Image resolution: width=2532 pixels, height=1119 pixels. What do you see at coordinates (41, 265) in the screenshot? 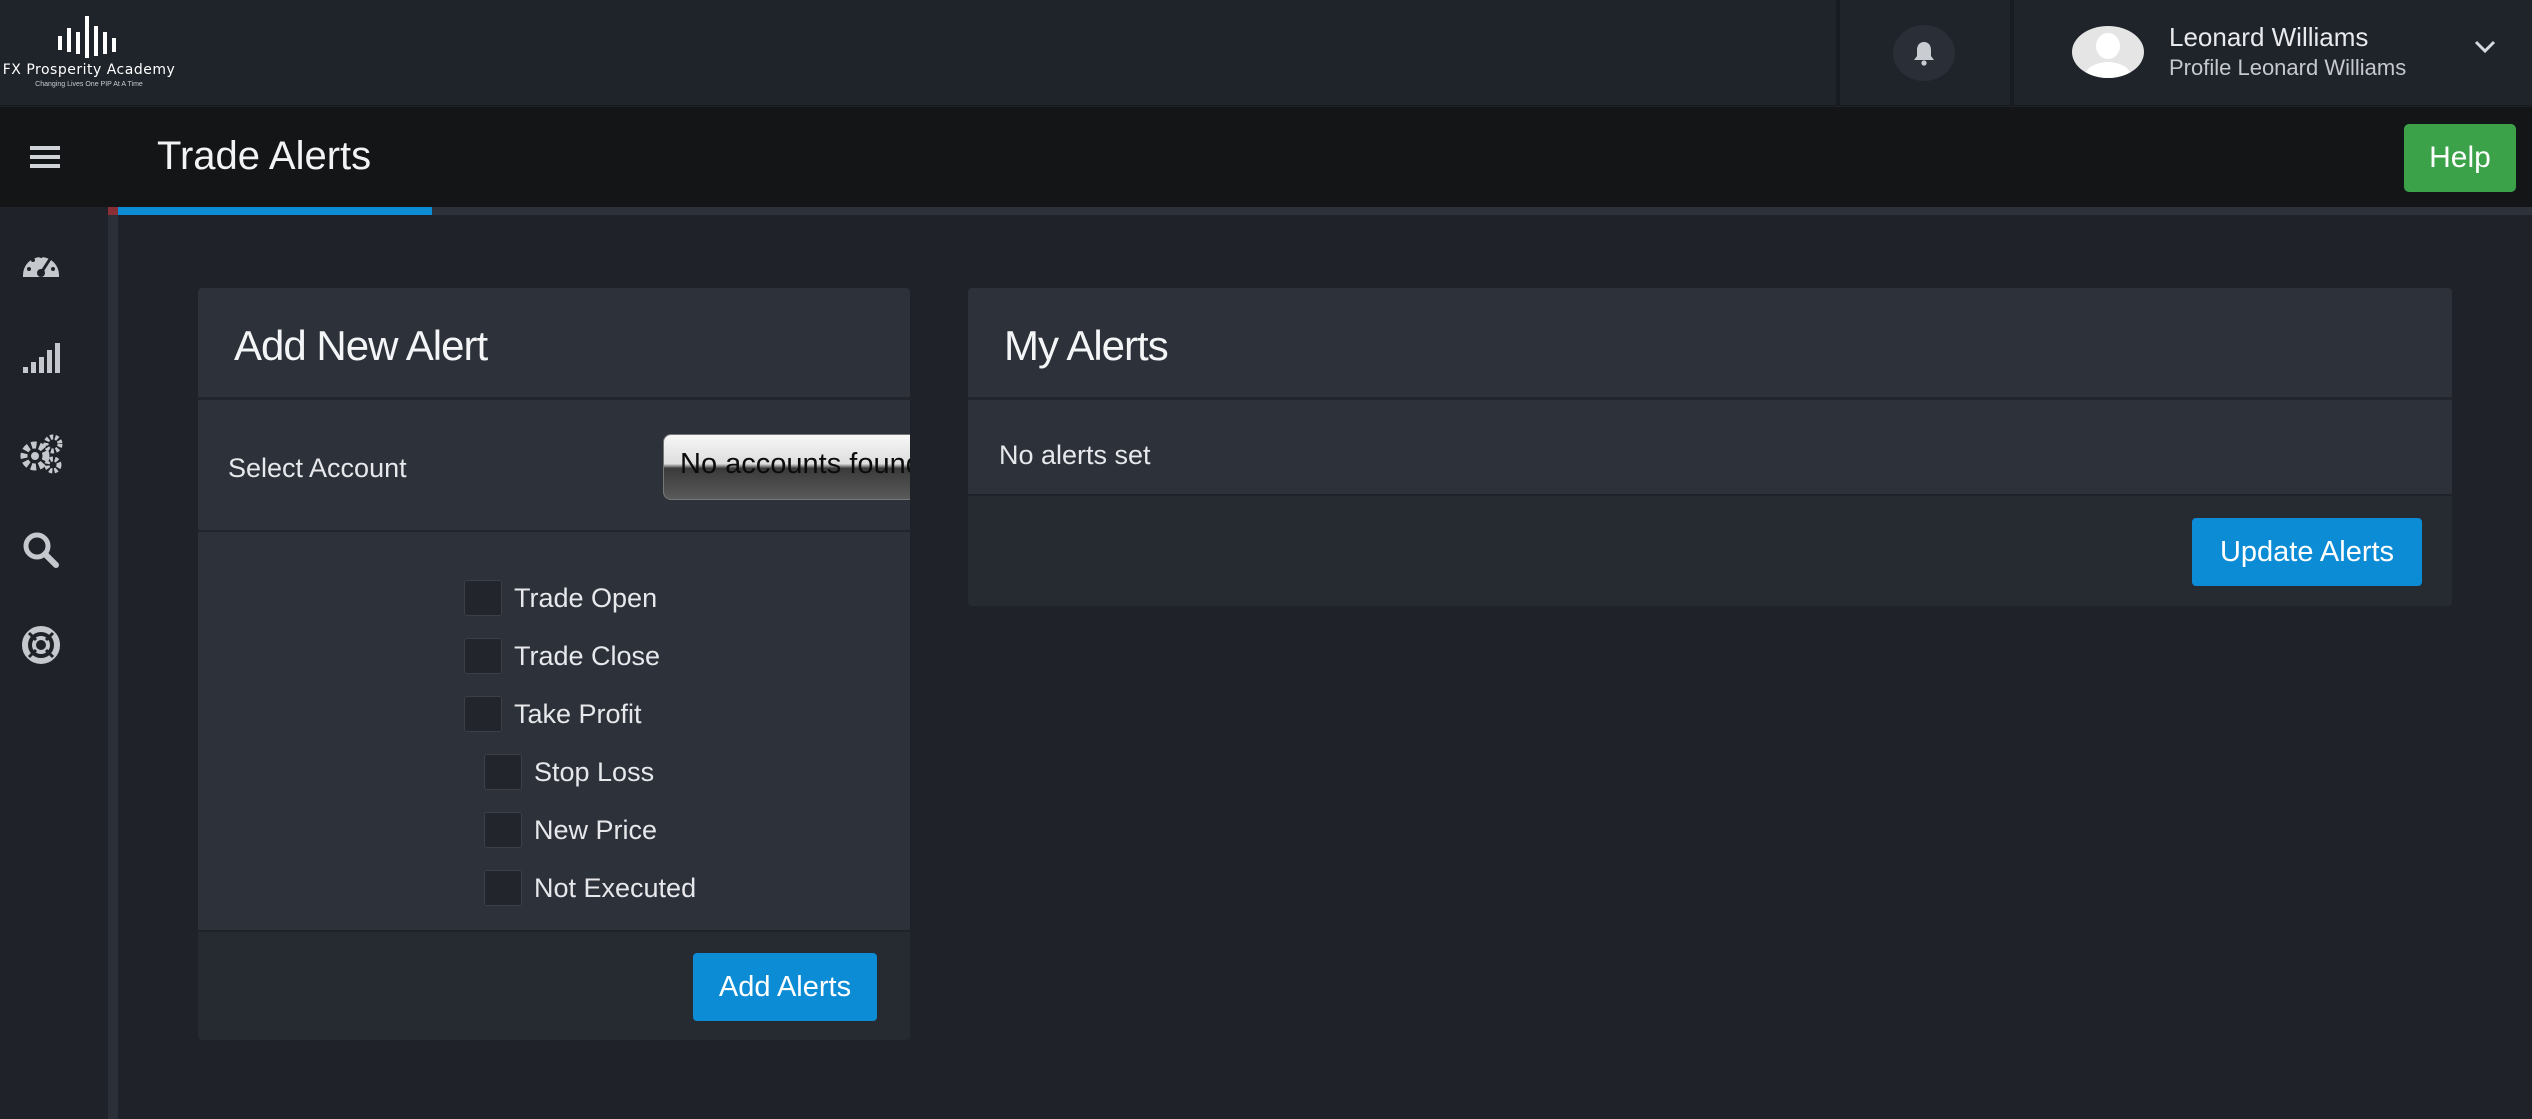
I see `dashboard-gauge-icon` at bounding box center [41, 265].